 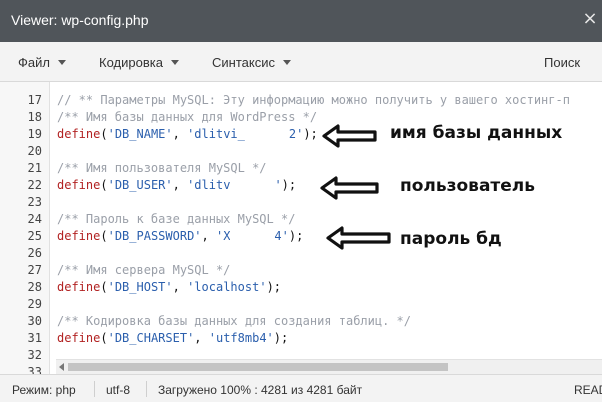 I want to click on annotation-db-user: пользователь, so click(x=467, y=186).